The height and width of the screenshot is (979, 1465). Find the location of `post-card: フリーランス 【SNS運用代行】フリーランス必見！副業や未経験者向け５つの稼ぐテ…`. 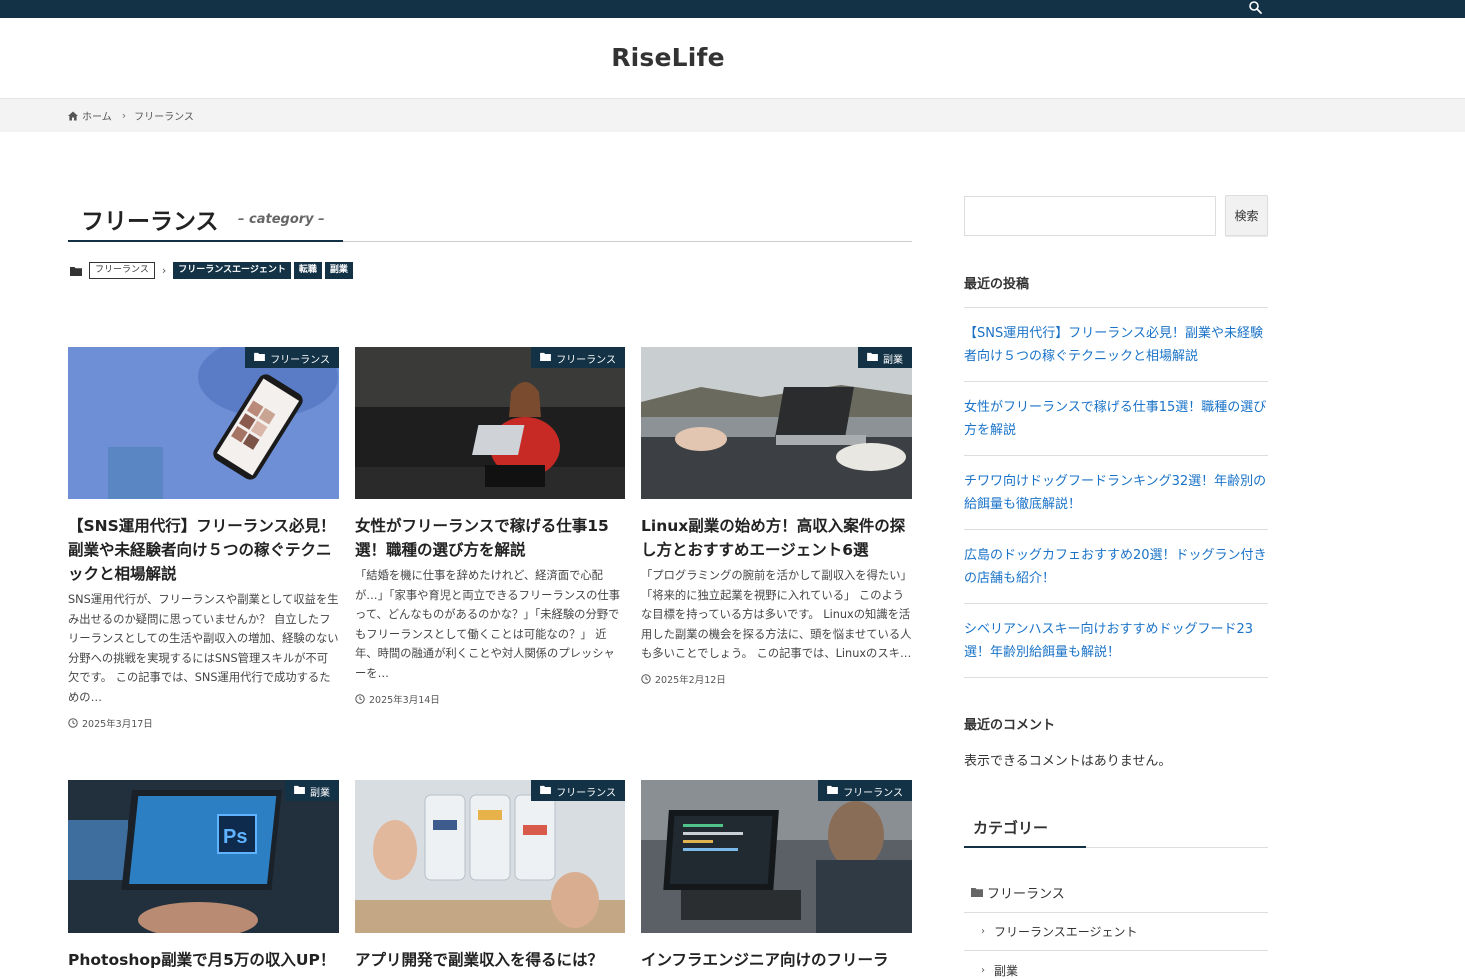

post-card: フリーランス 【SNS運用代行】フリーランス必見！副業や未経験者向け５つの稼ぐテ… is located at coordinates (203, 538).